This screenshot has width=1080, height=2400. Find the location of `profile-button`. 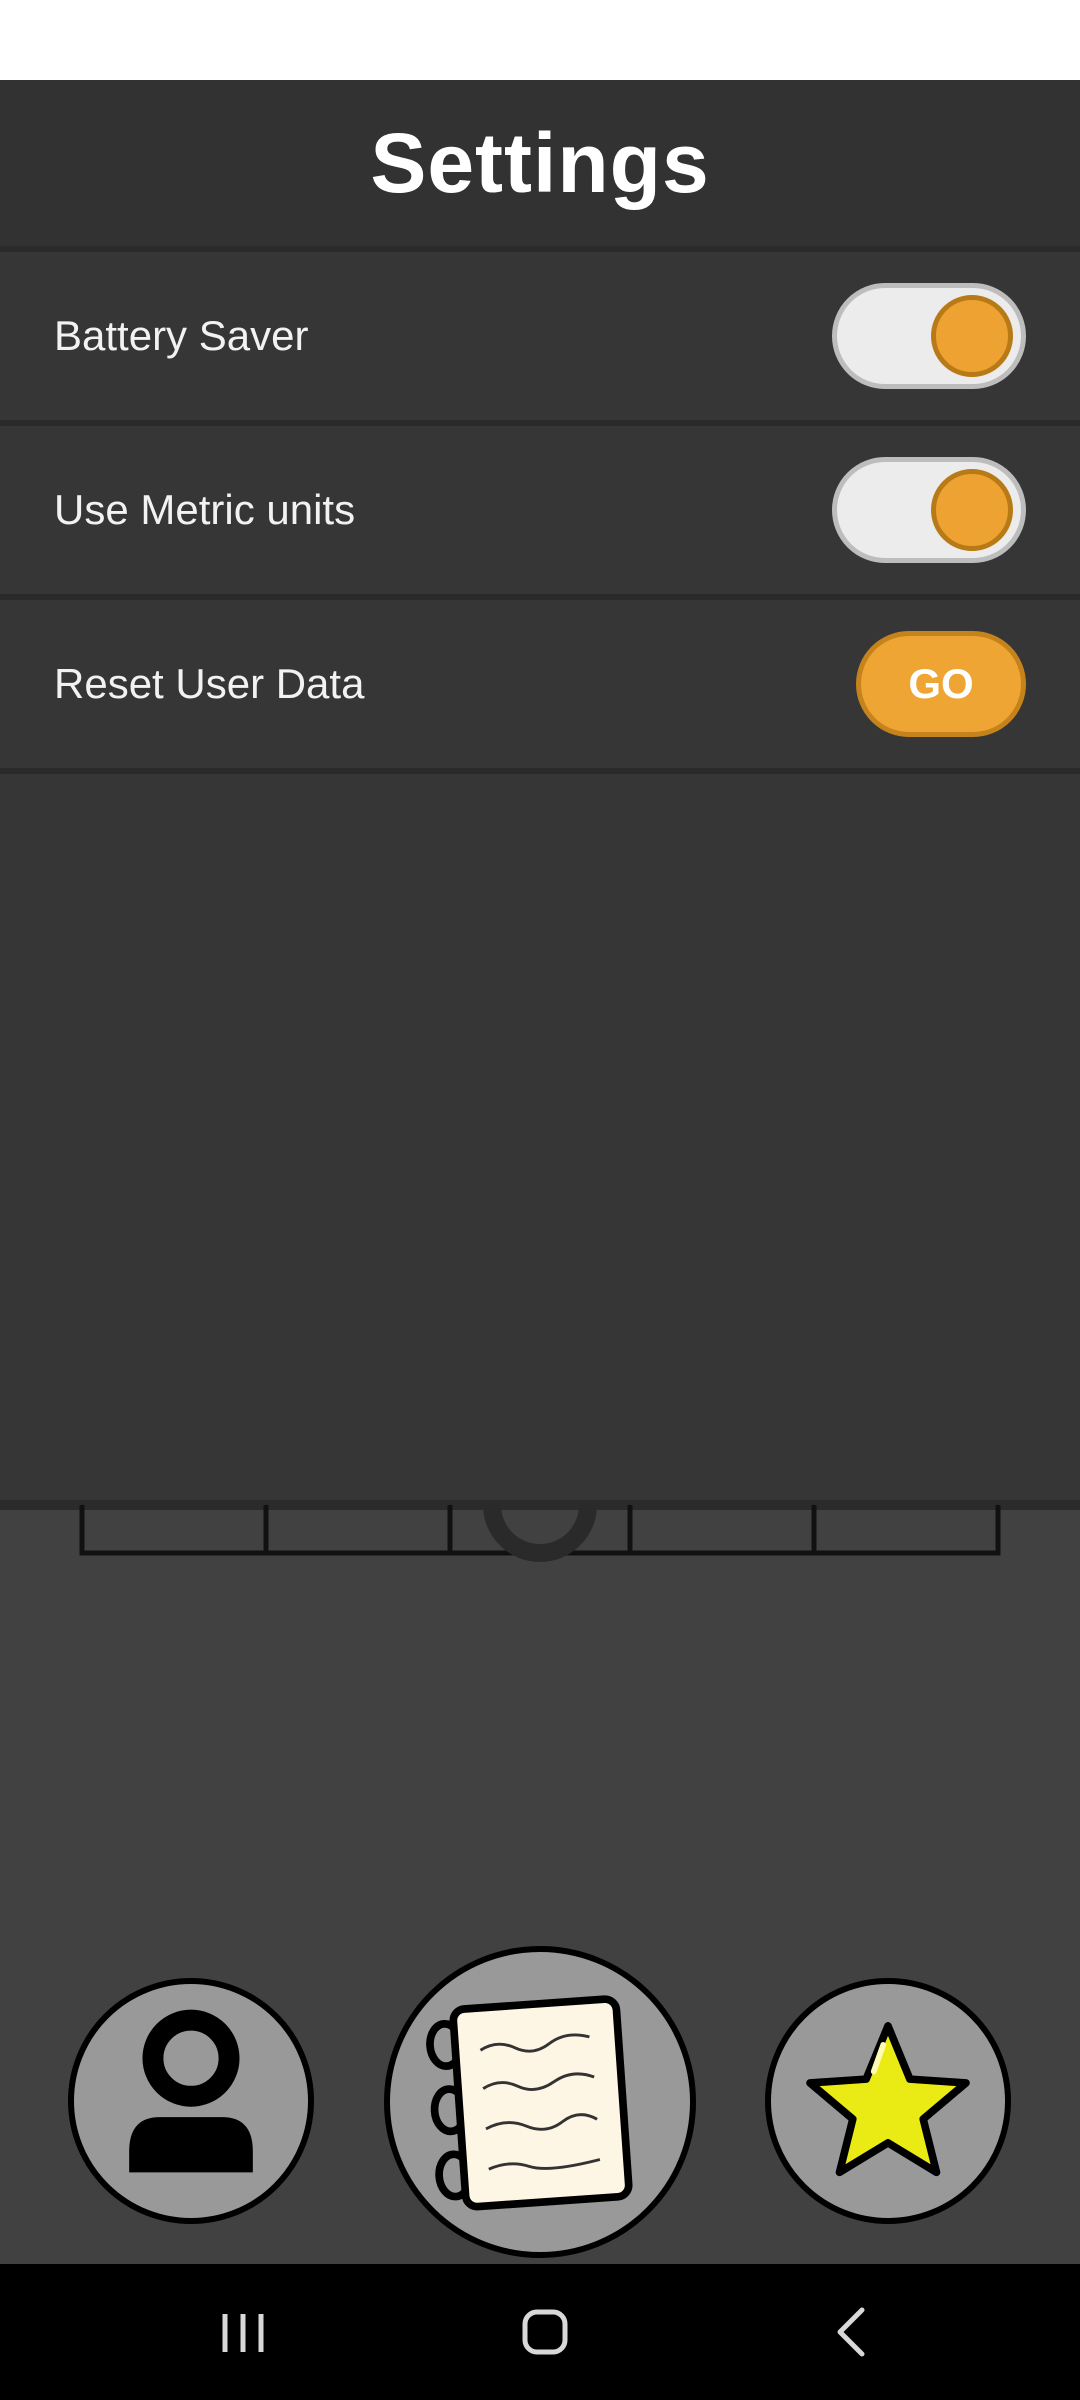

profile-button is located at coordinates (191, 2101).